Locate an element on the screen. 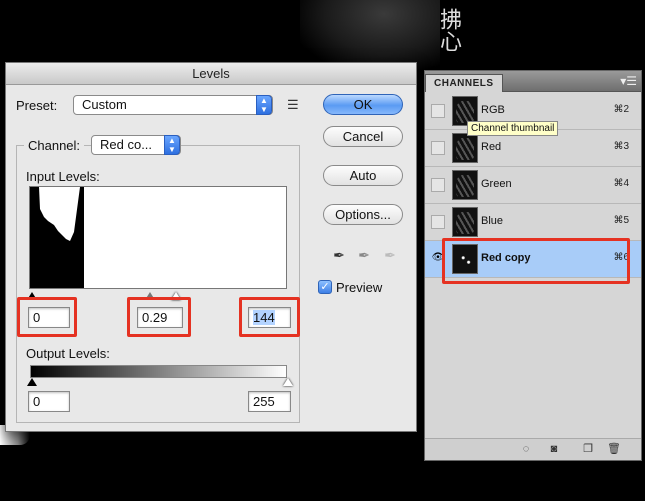 The height and width of the screenshot is (501, 645). channel-name: Red is located at coordinates (491, 147).